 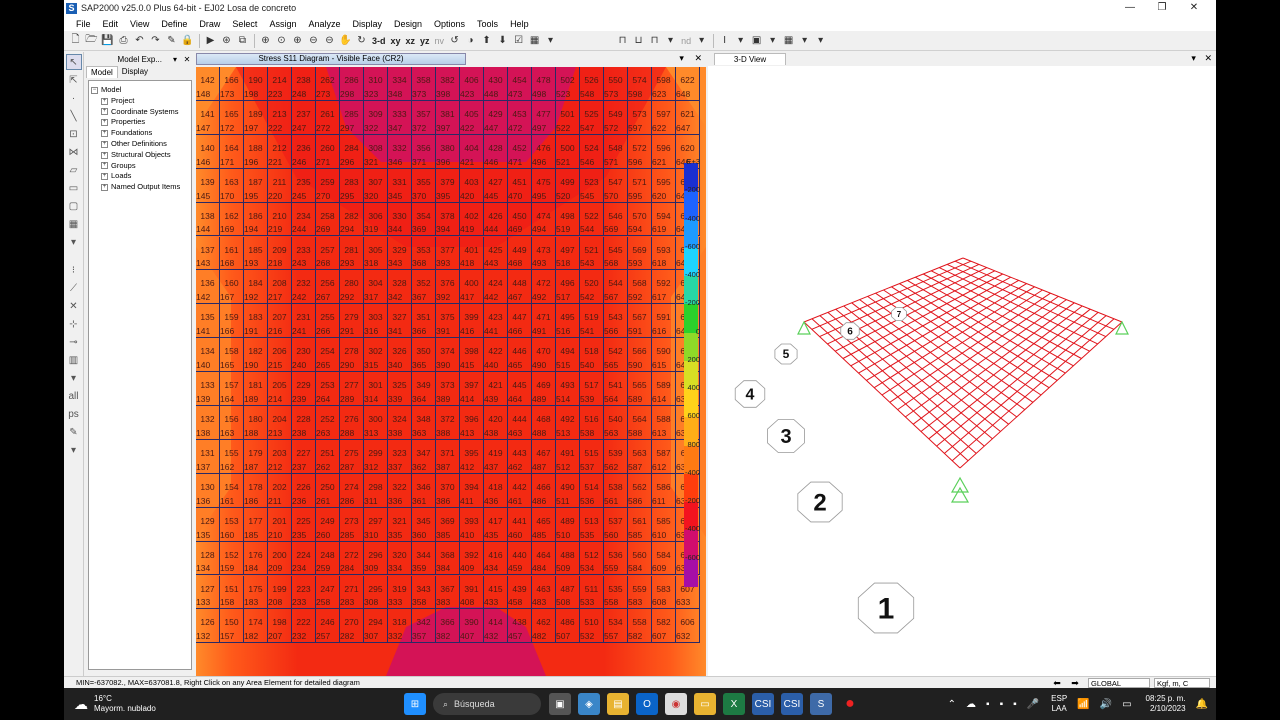 I want to click on stress-grid-cell: 155 162, so click(x=232, y=456).